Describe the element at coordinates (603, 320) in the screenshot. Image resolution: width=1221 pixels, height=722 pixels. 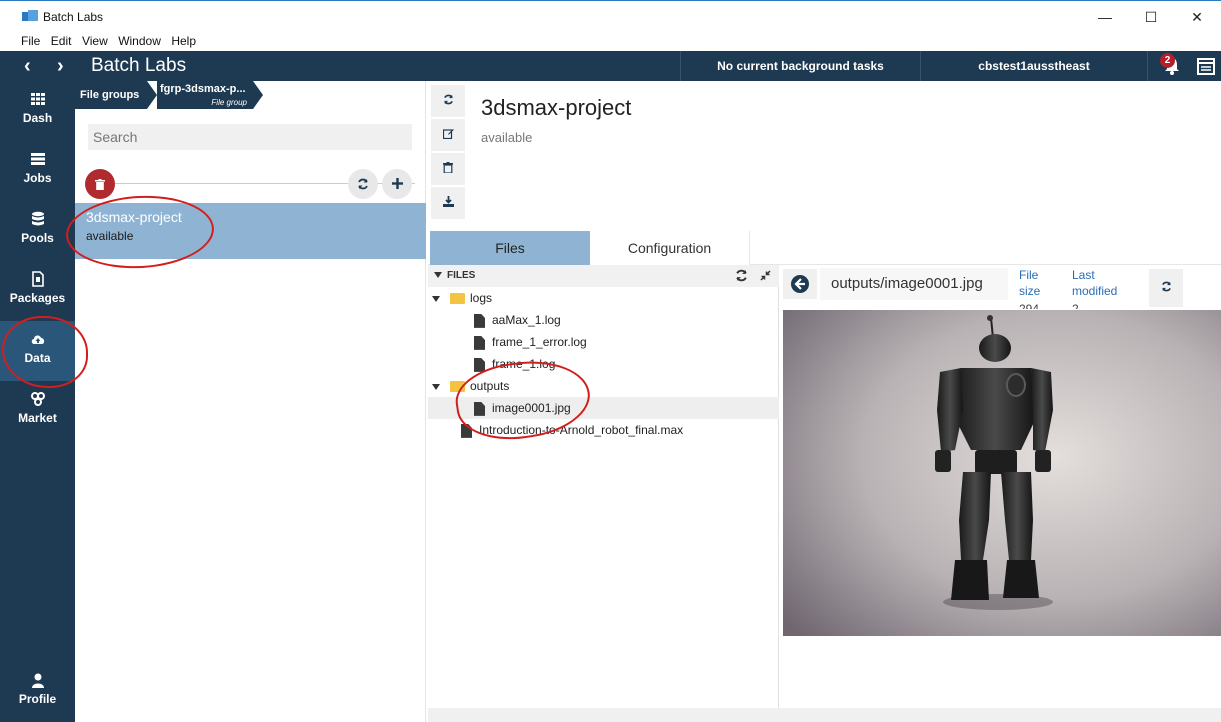
I see `tree-file: aaMax_1.log` at that location.